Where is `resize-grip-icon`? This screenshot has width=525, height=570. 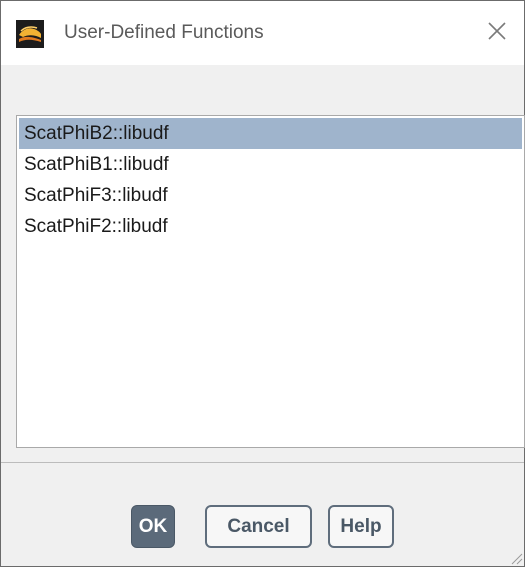
resize-grip-icon is located at coordinates (516, 558).